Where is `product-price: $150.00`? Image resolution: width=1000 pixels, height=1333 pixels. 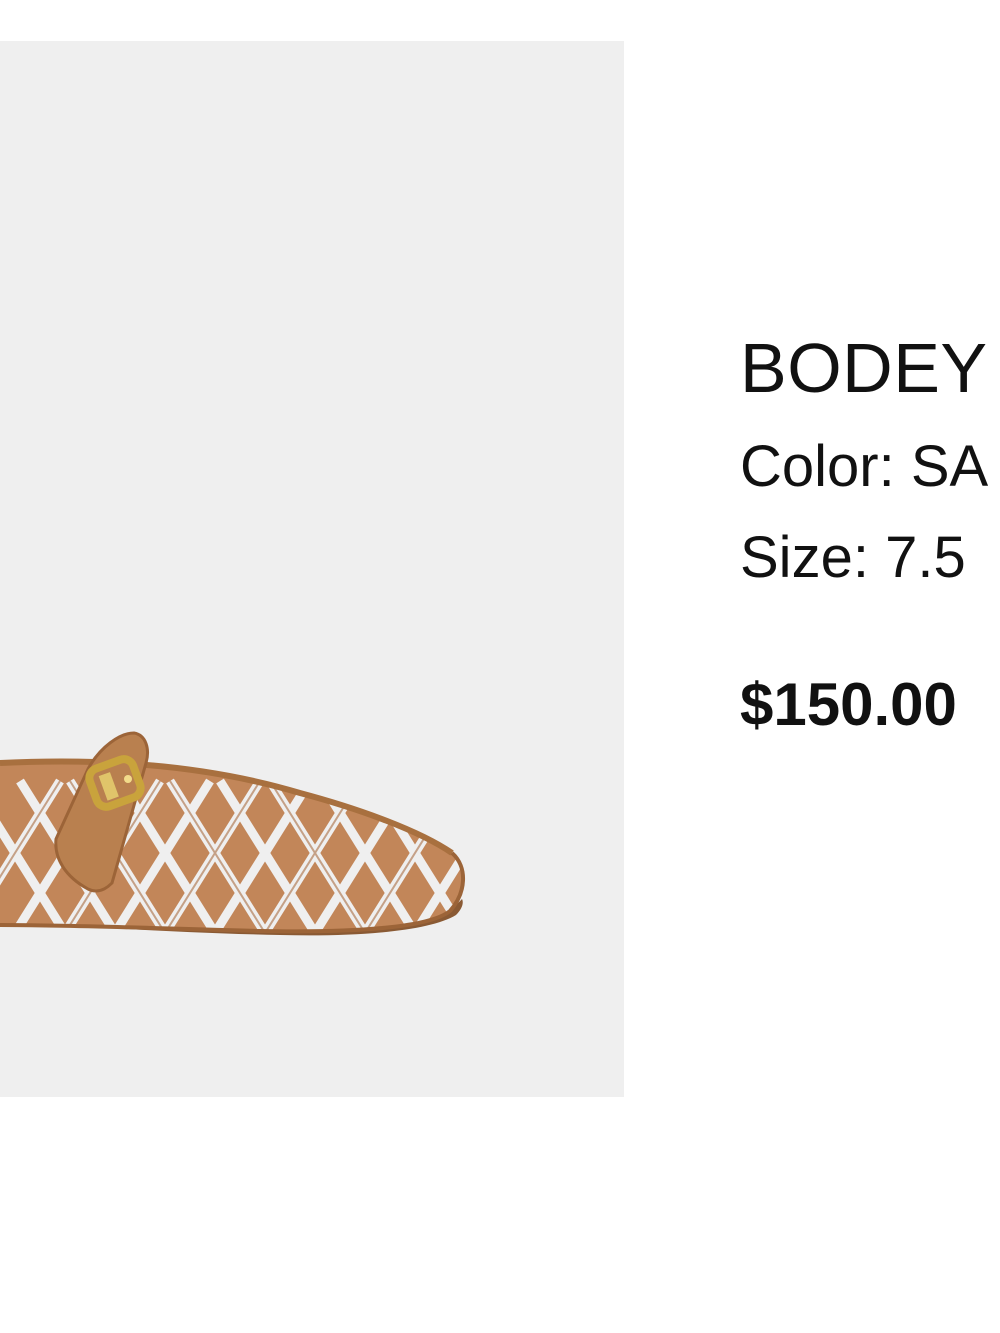 product-price: $150.00 is located at coordinates (848, 704).